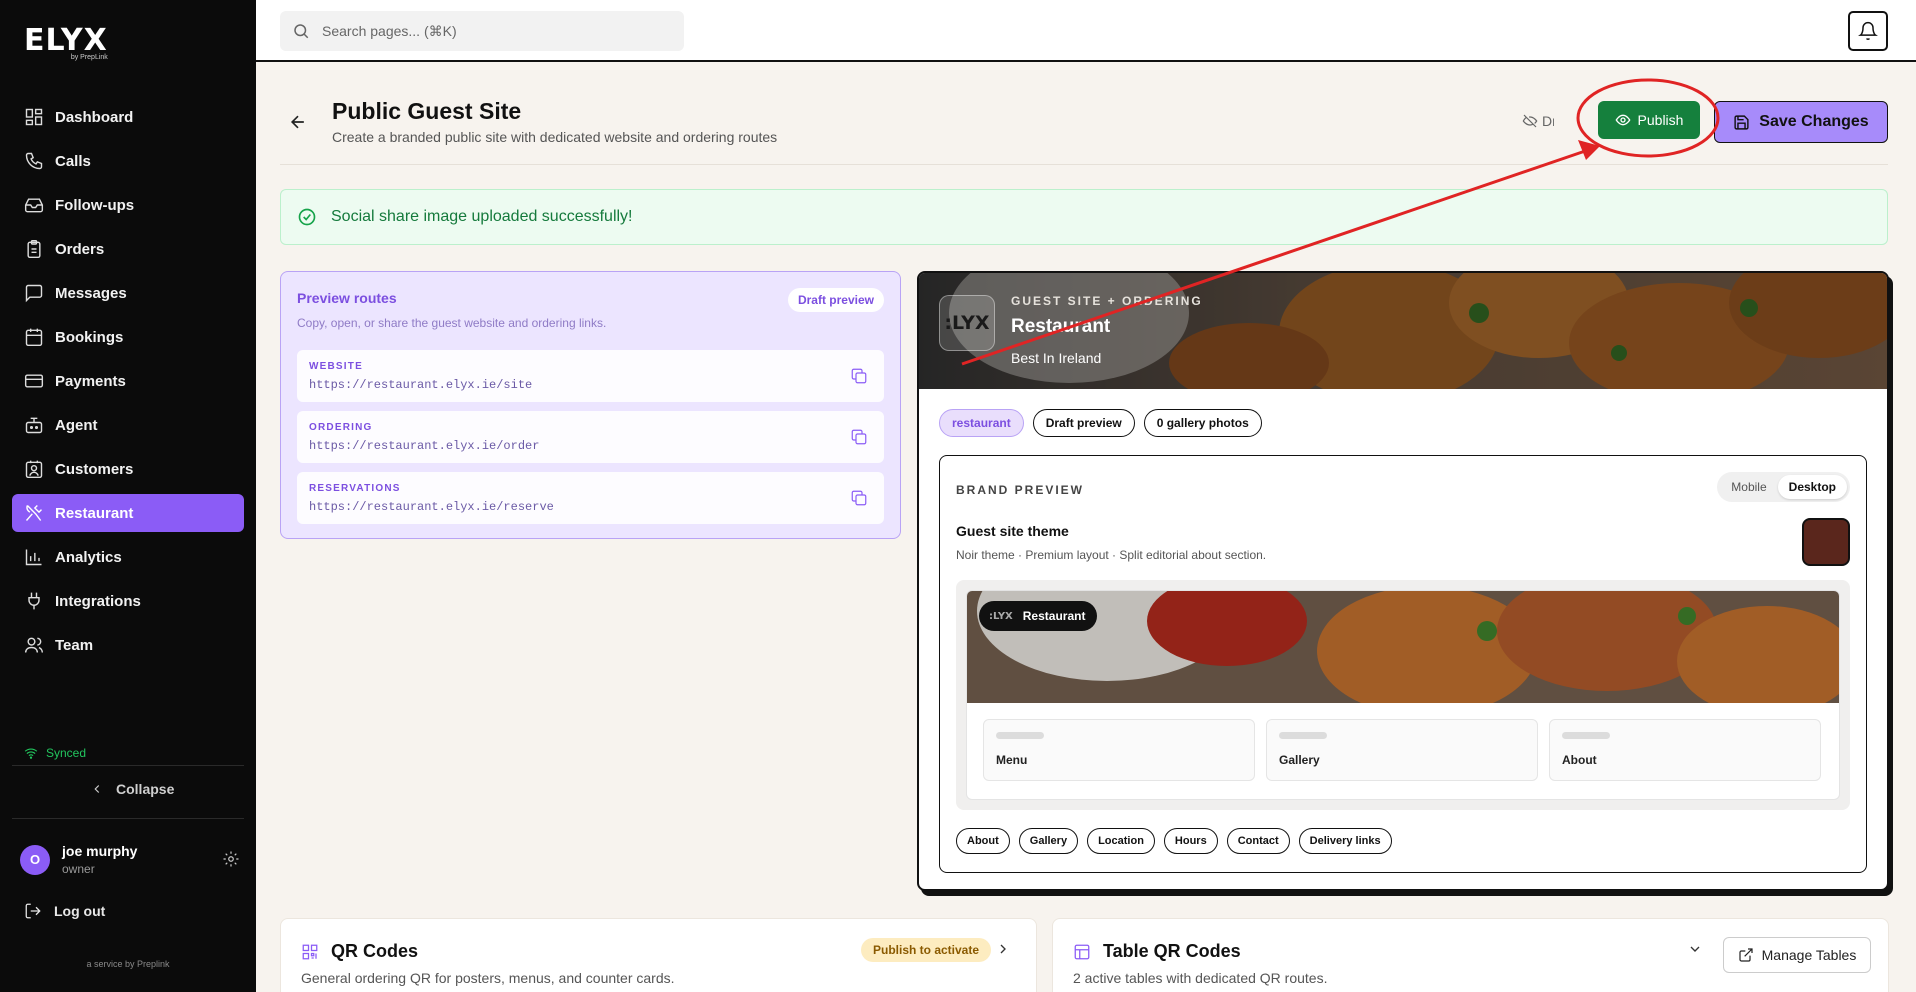 Image resolution: width=1916 pixels, height=992 pixels. I want to click on sidebar-item-bookings: Bookings, so click(128, 337).